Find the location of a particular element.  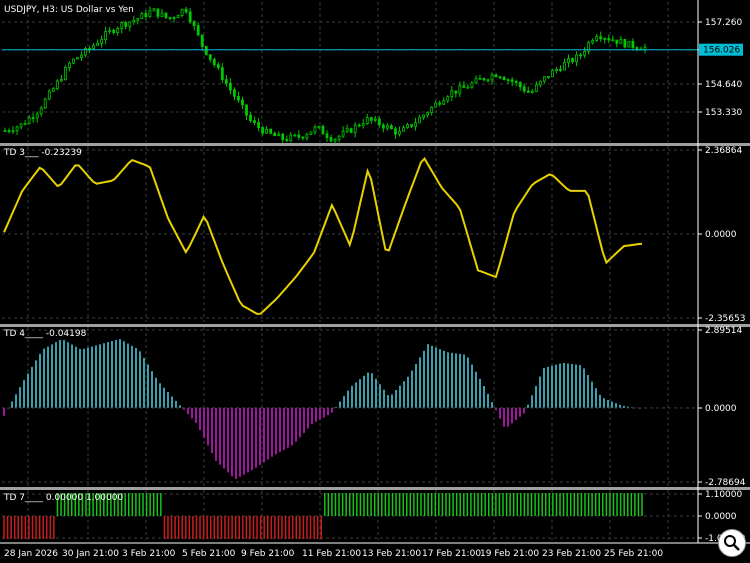

axis-label: 2.36864 is located at coordinates (723, 151).